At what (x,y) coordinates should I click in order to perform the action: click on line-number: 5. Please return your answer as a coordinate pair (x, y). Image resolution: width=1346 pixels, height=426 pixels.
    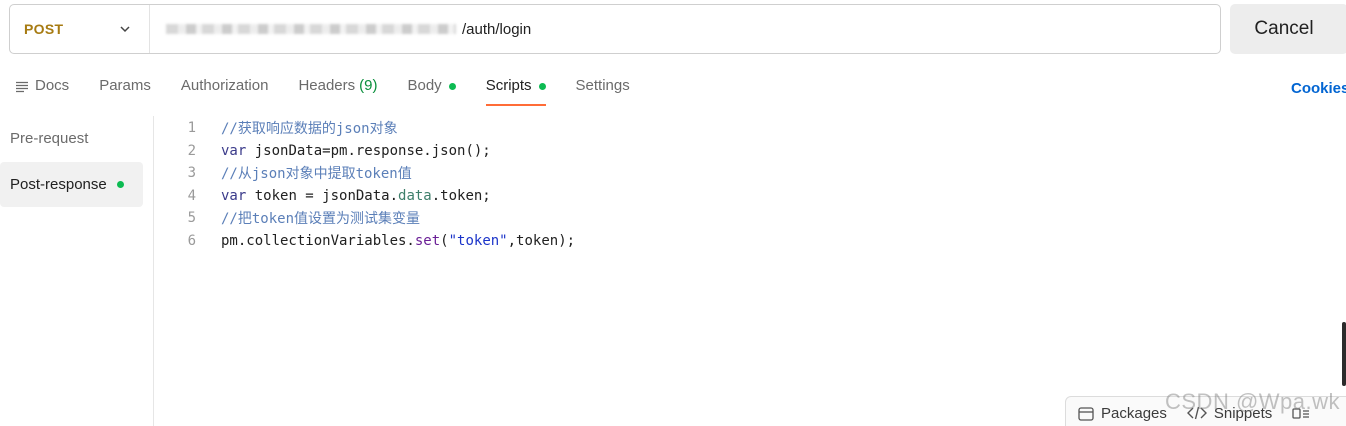
    Looking at the image, I should click on (191, 218).